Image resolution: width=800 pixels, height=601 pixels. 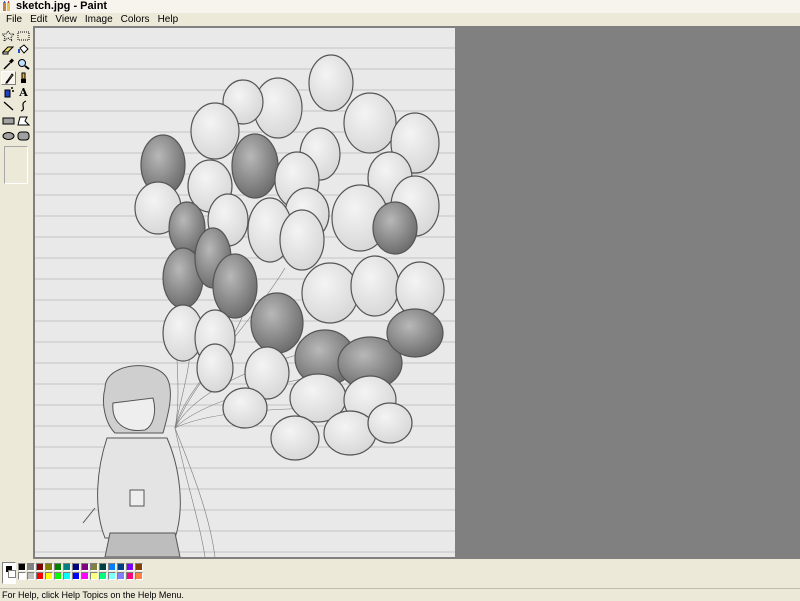 What do you see at coordinates (23, 106) in the screenshot?
I see `curve-icon` at bounding box center [23, 106].